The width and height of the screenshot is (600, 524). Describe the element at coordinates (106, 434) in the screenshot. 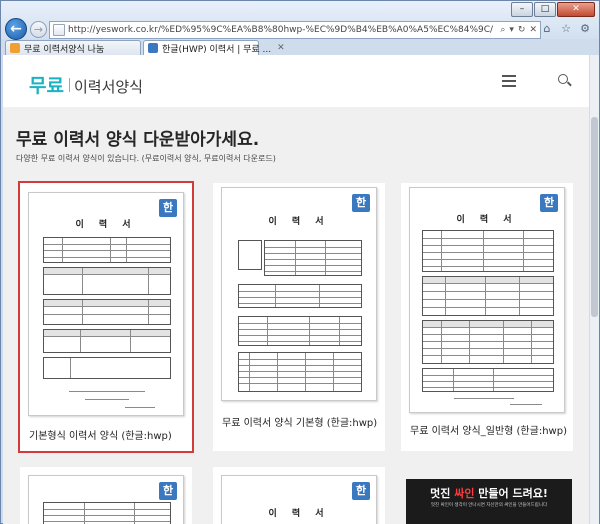

I see `card-caption: 기본형식 이력서 양식 (한글:hwp)` at that location.